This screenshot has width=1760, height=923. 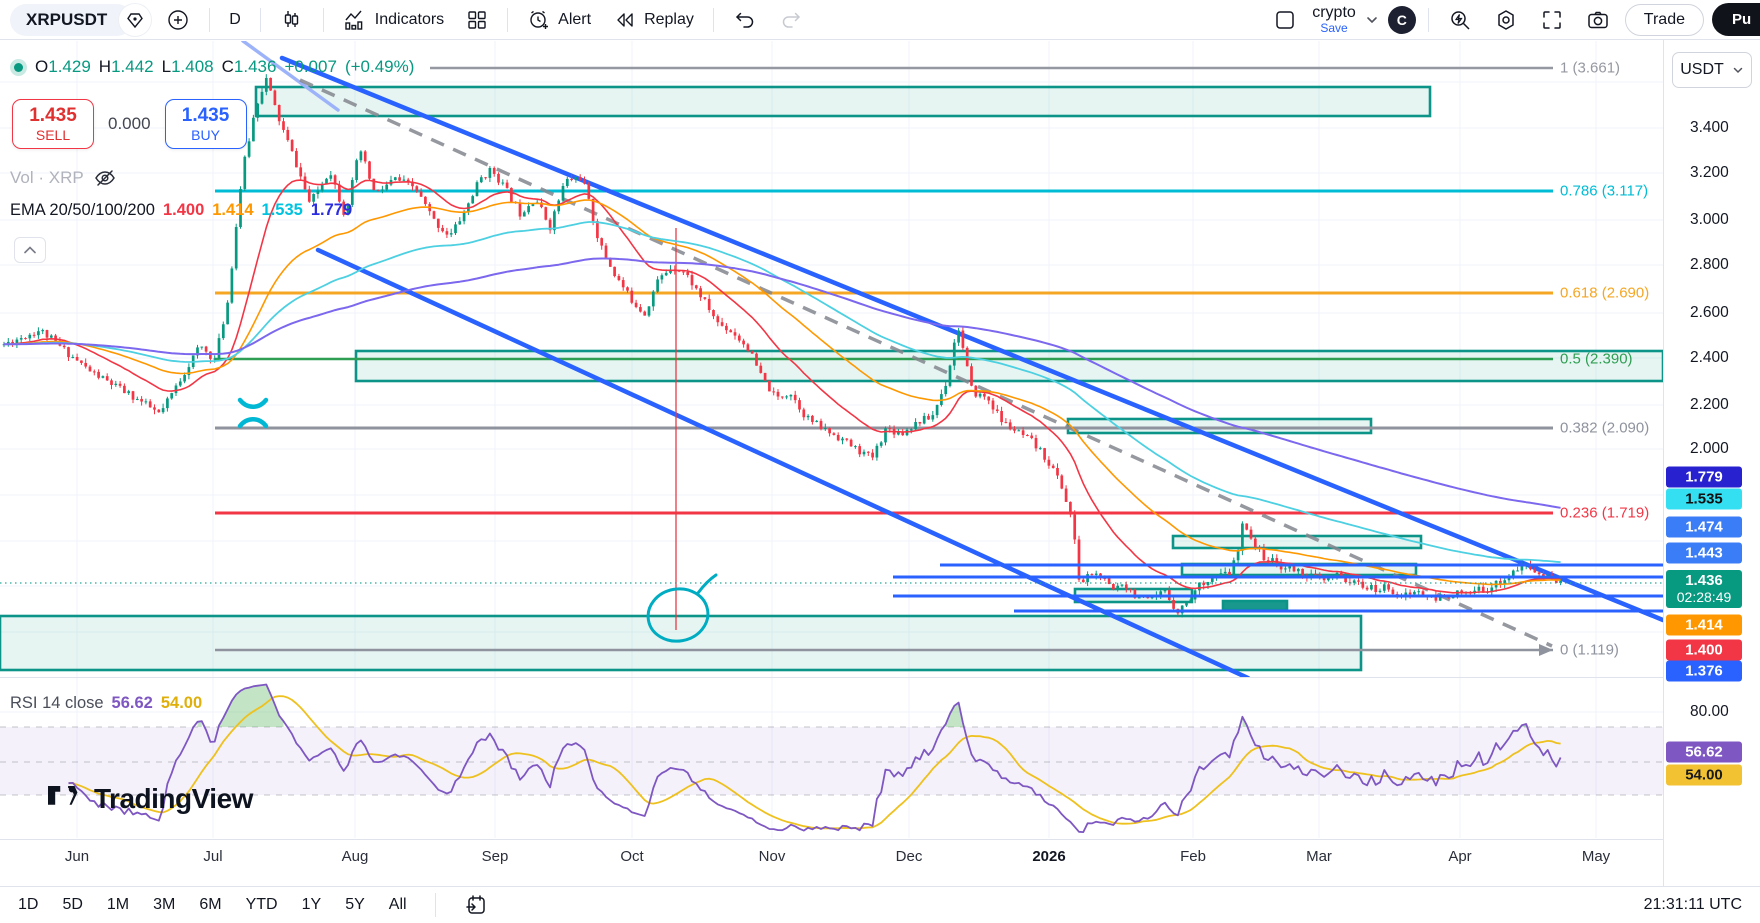 I want to click on price-tick: 3.000, so click(x=1709, y=219).